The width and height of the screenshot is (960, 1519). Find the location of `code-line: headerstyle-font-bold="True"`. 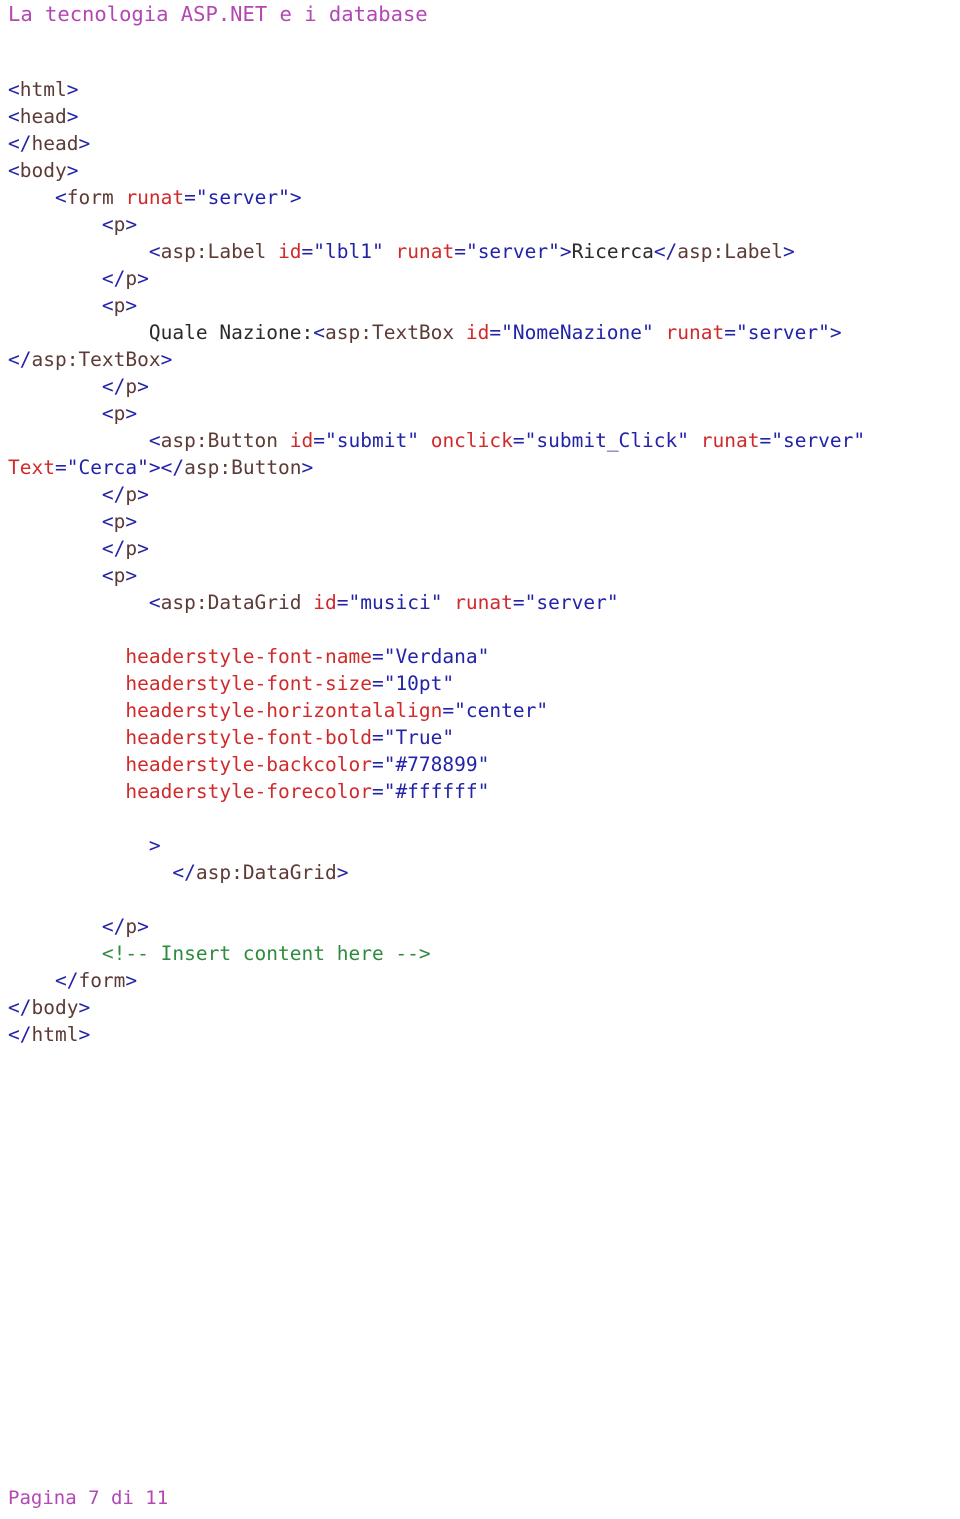

code-line: headerstyle-font-bold="True" is located at coordinates (484, 737).